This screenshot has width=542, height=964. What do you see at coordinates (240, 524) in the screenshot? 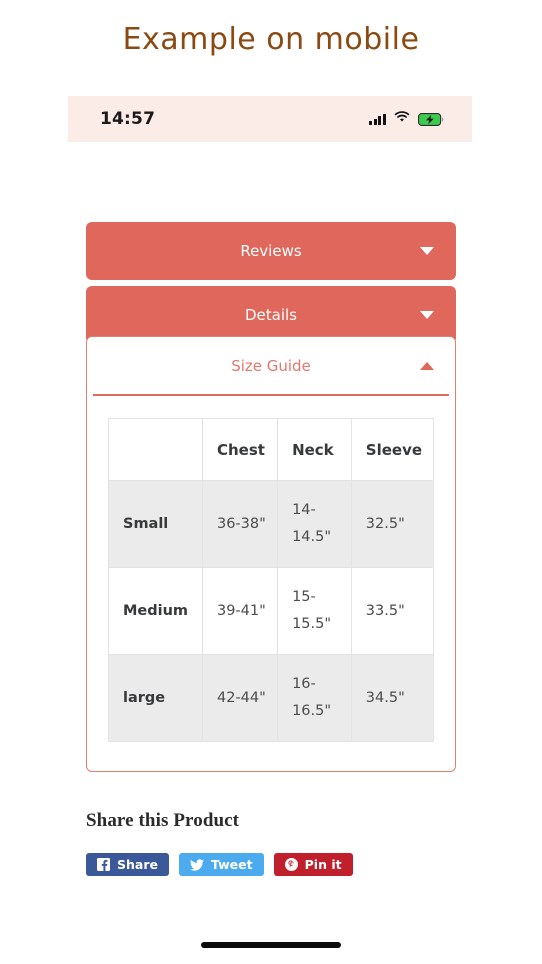
I see `table-cell-chest: 36-38"` at bounding box center [240, 524].